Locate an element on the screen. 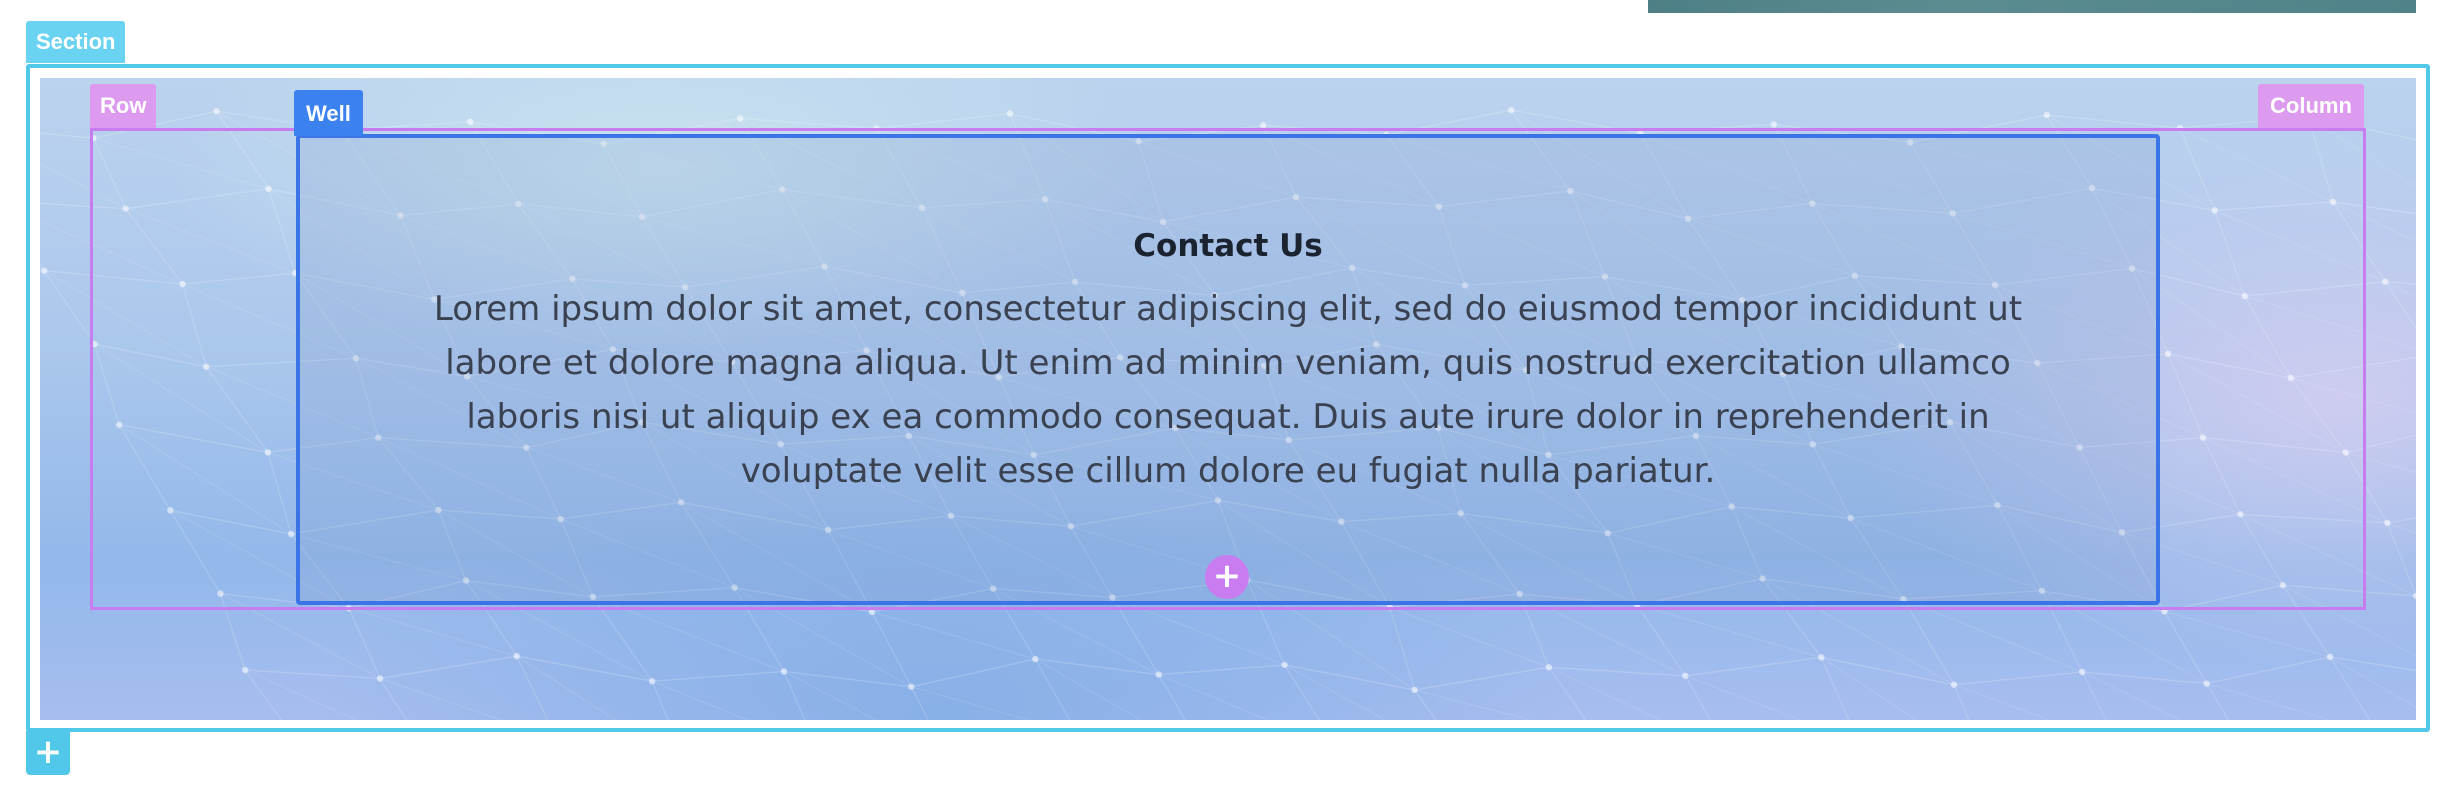 The width and height of the screenshot is (2458, 804). top-image-strip is located at coordinates (2032, 6).